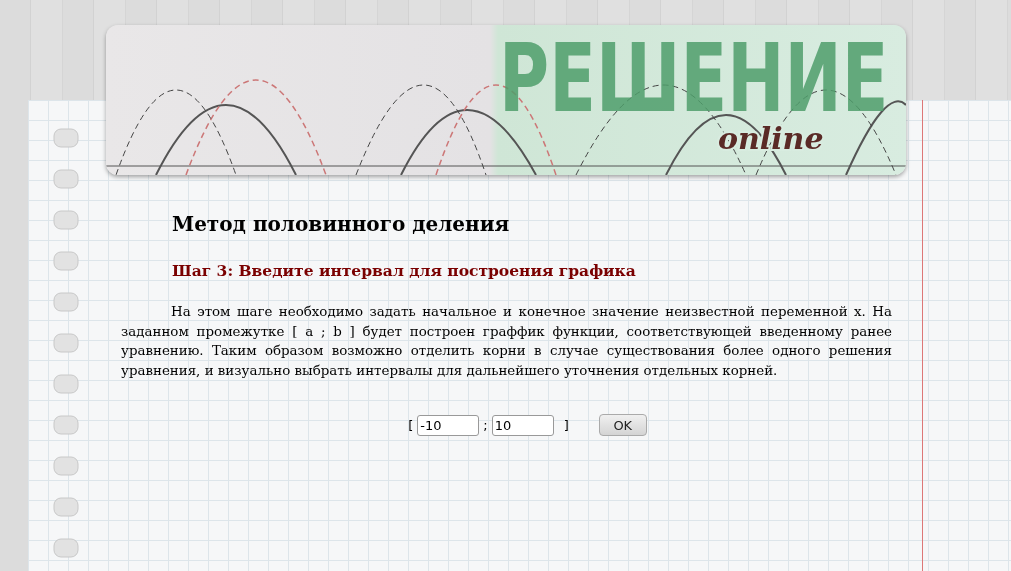 The height and width of the screenshot is (571, 1011). What do you see at coordinates (411, 425) in the screenshot?
I see `bracket-text: [` at bounding box center [411, 425].